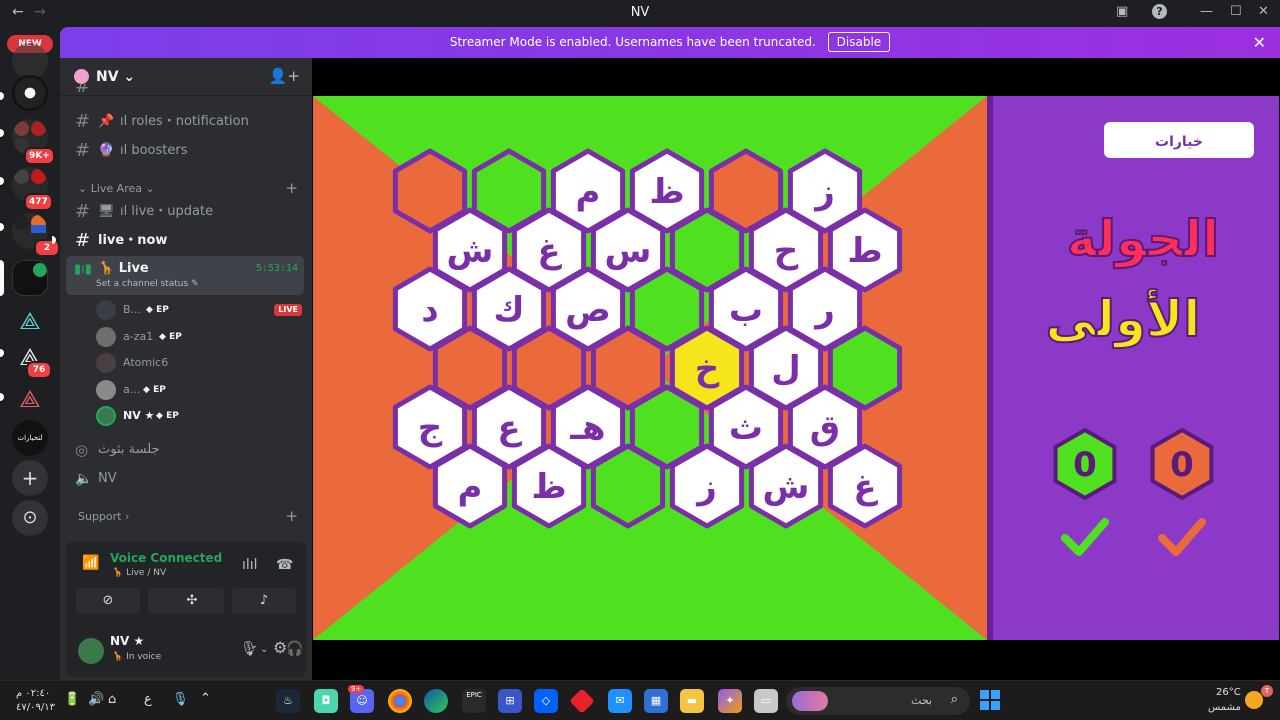 The image size is (1280, 720). Describe the element at coordinates (106, 121) in the screenshot. I see `pin-icon: 📌` at that location.